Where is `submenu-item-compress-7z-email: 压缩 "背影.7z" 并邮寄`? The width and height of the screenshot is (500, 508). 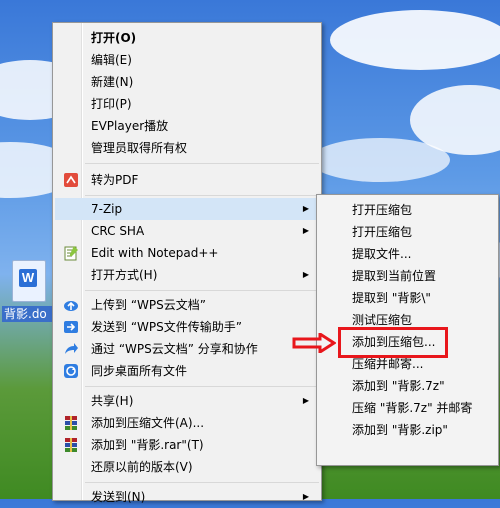
submenu-item-compress-7z-email: 压缩 "背影.7z" 并邮寄 is located at coordinates (407, 408).